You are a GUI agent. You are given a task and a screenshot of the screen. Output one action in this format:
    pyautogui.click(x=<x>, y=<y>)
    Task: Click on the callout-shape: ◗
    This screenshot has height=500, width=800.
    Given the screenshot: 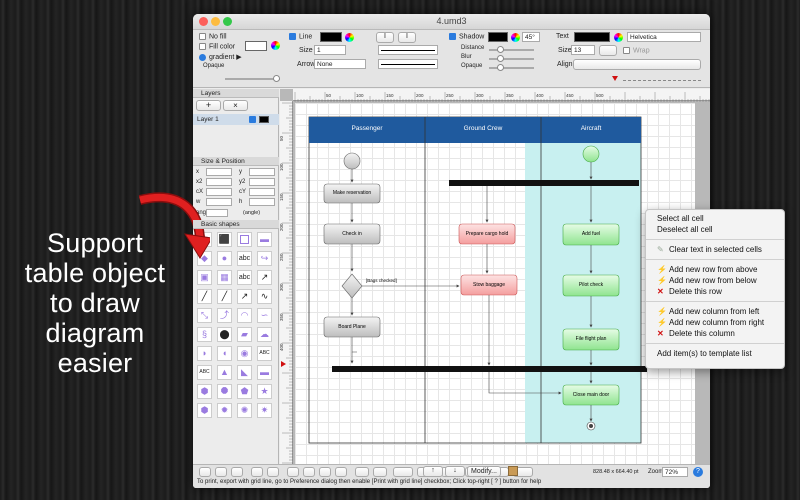 What is the action you would take?
    pyautogui.click(x=204, y=353)
    